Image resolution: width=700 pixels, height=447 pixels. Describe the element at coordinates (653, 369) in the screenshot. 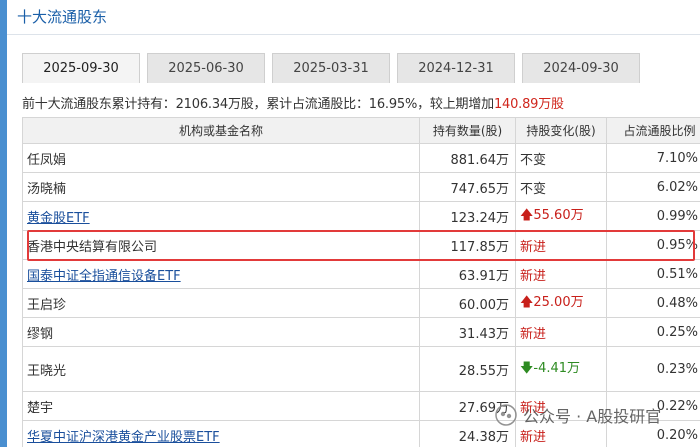

I see `holder-ratio: 0.23%` at that location.